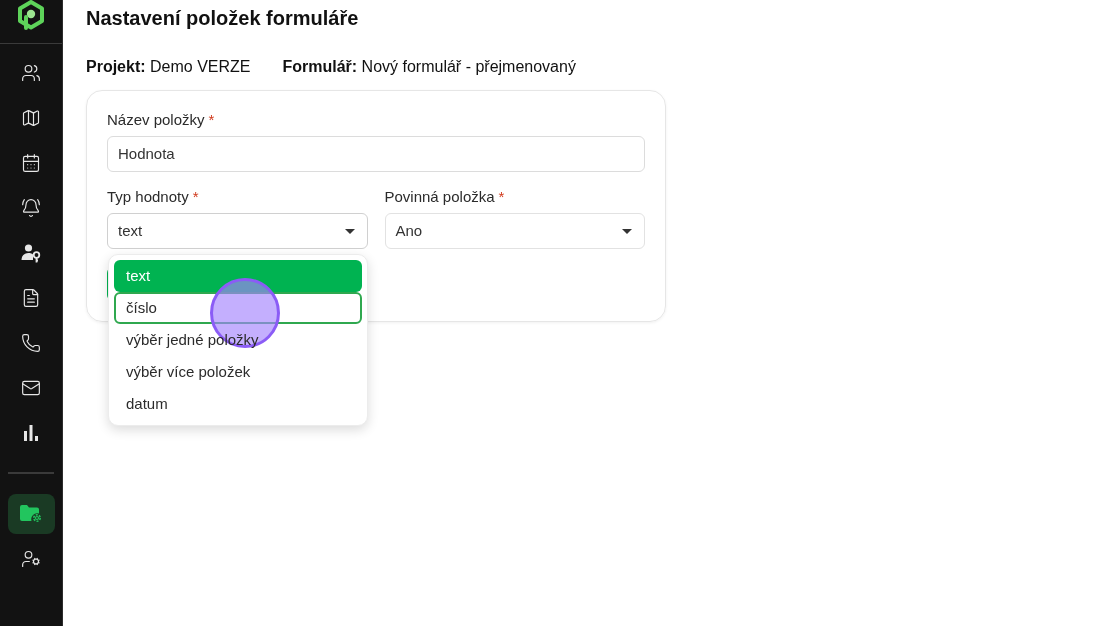 This screenshot has width=1120, height=626. Describe the element at coordinates (409, 230) in the screenshot. I see `select-value: Ano` at that location.